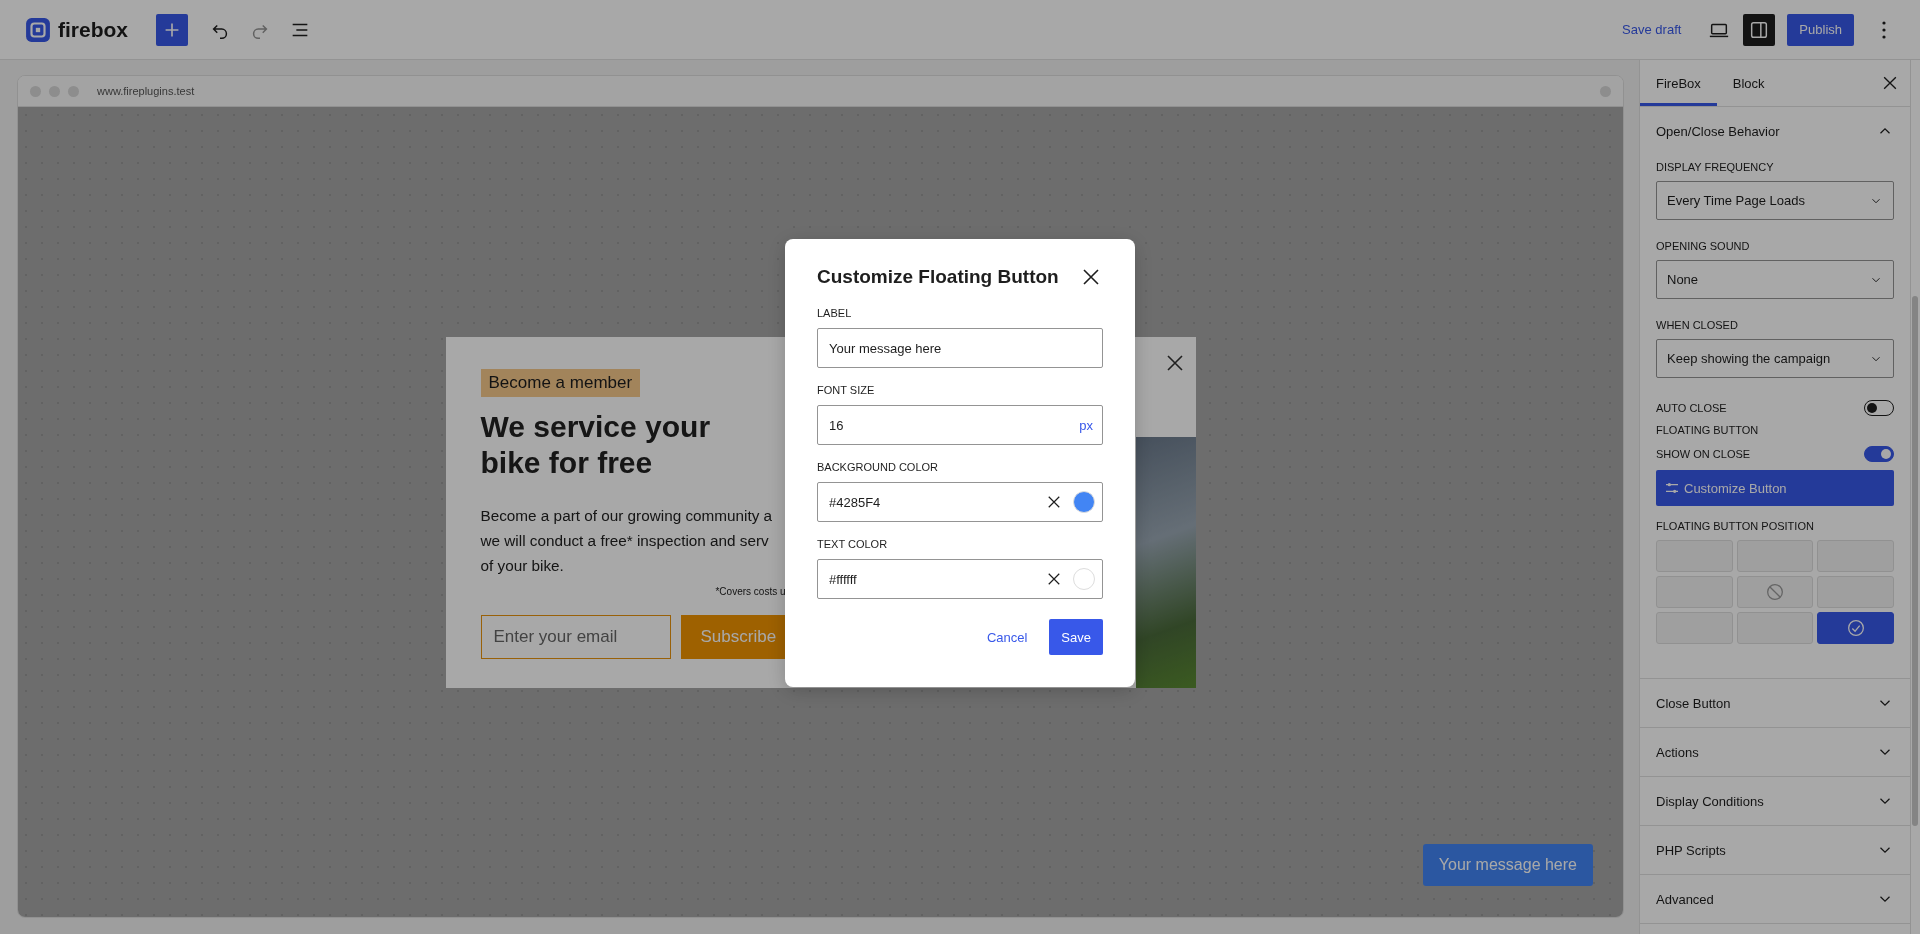  What do you see at coordinates (1775, 801) in the screenshot?
I see `section-header: Display Conditions` at bounding box center [1775, 801].